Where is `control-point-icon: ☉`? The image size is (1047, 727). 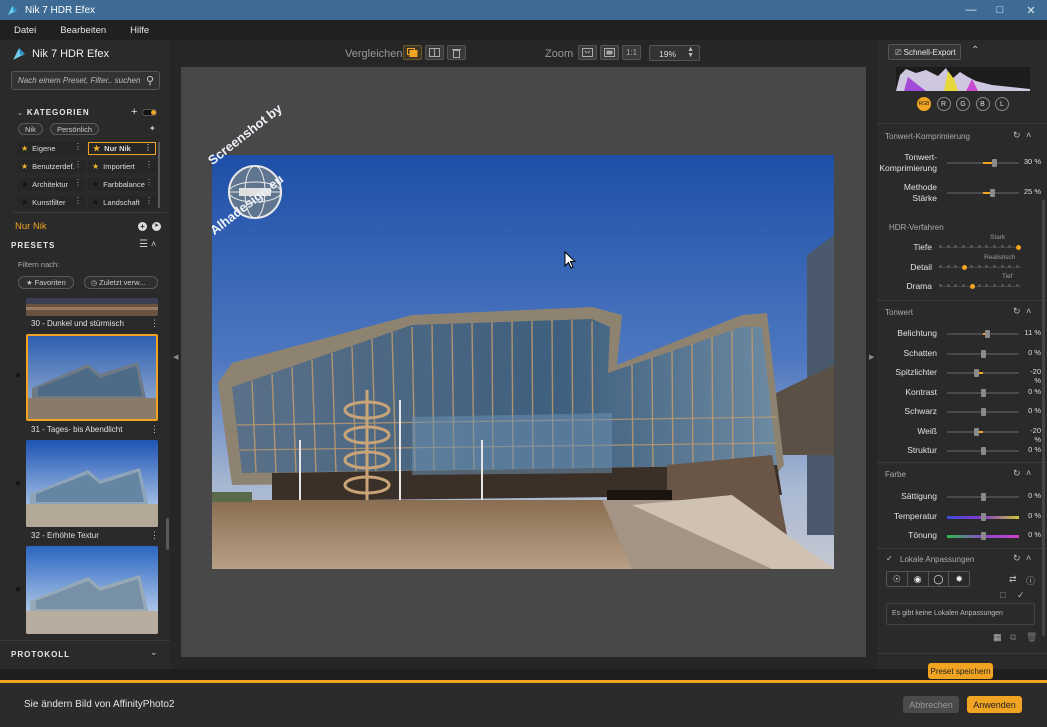
control-point-icon: ☉ is located at coordinates (897, 579).